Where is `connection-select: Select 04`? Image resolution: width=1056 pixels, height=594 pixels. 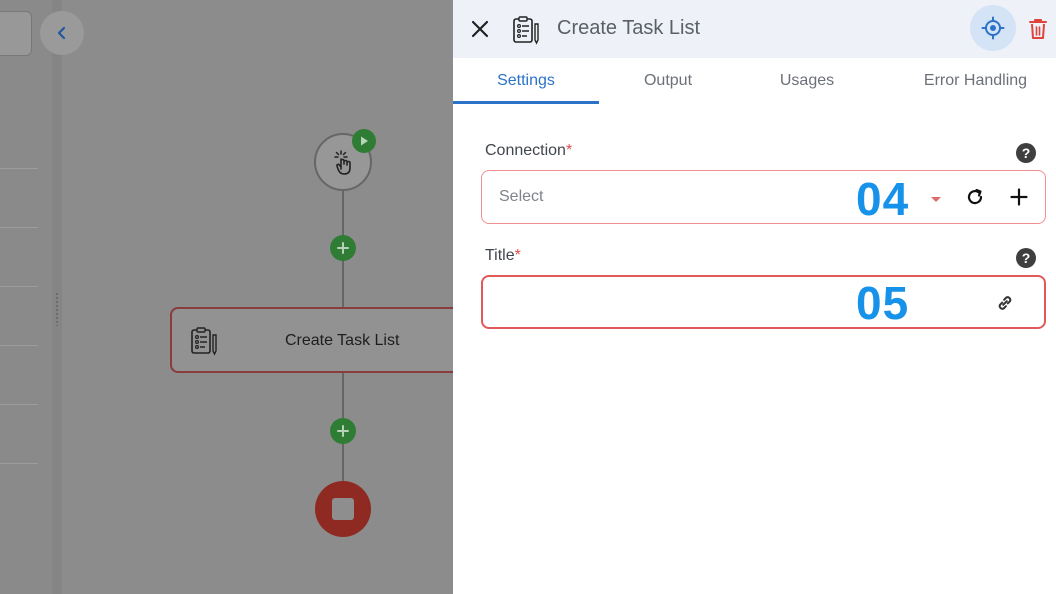 connection-select: Select 04 is located at coordinates (763, 197).